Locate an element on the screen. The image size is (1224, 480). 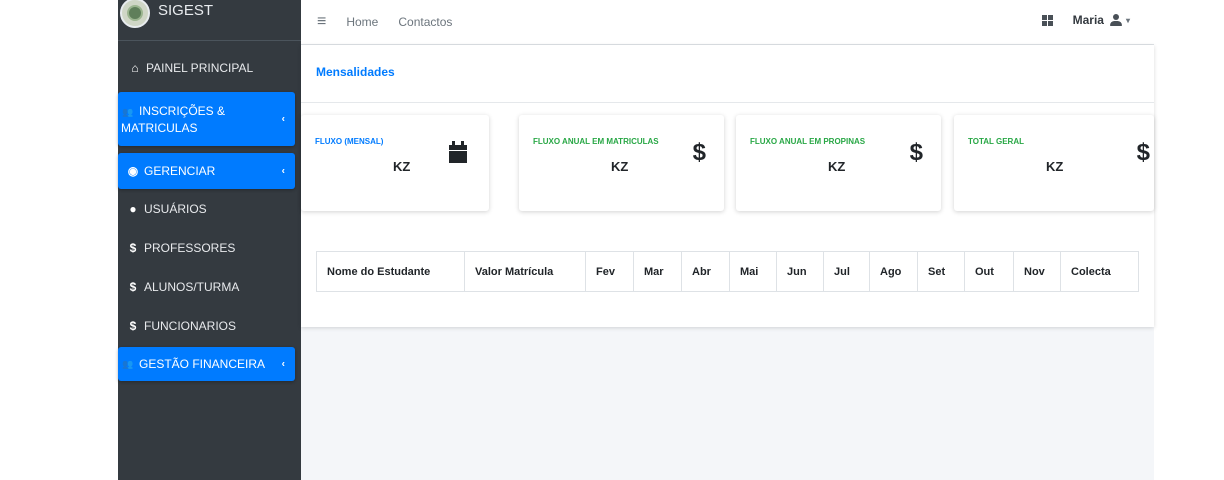
column-header: Mai is located at coordinates (753, 271).